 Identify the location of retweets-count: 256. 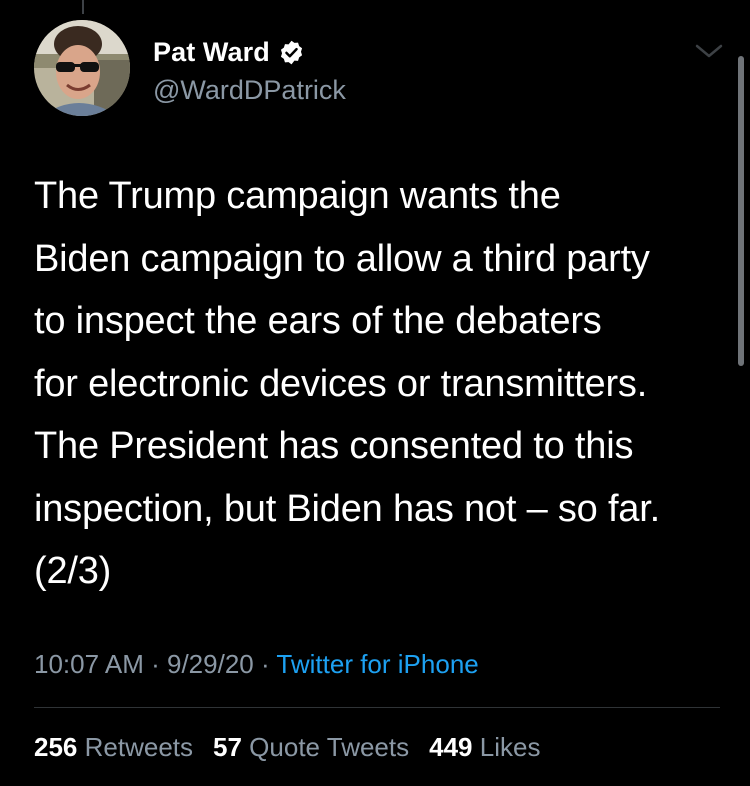
(56, 747).